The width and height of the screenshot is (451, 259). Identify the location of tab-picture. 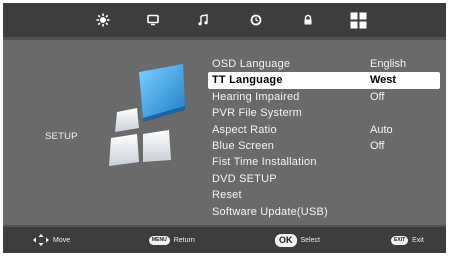
(103, 20).